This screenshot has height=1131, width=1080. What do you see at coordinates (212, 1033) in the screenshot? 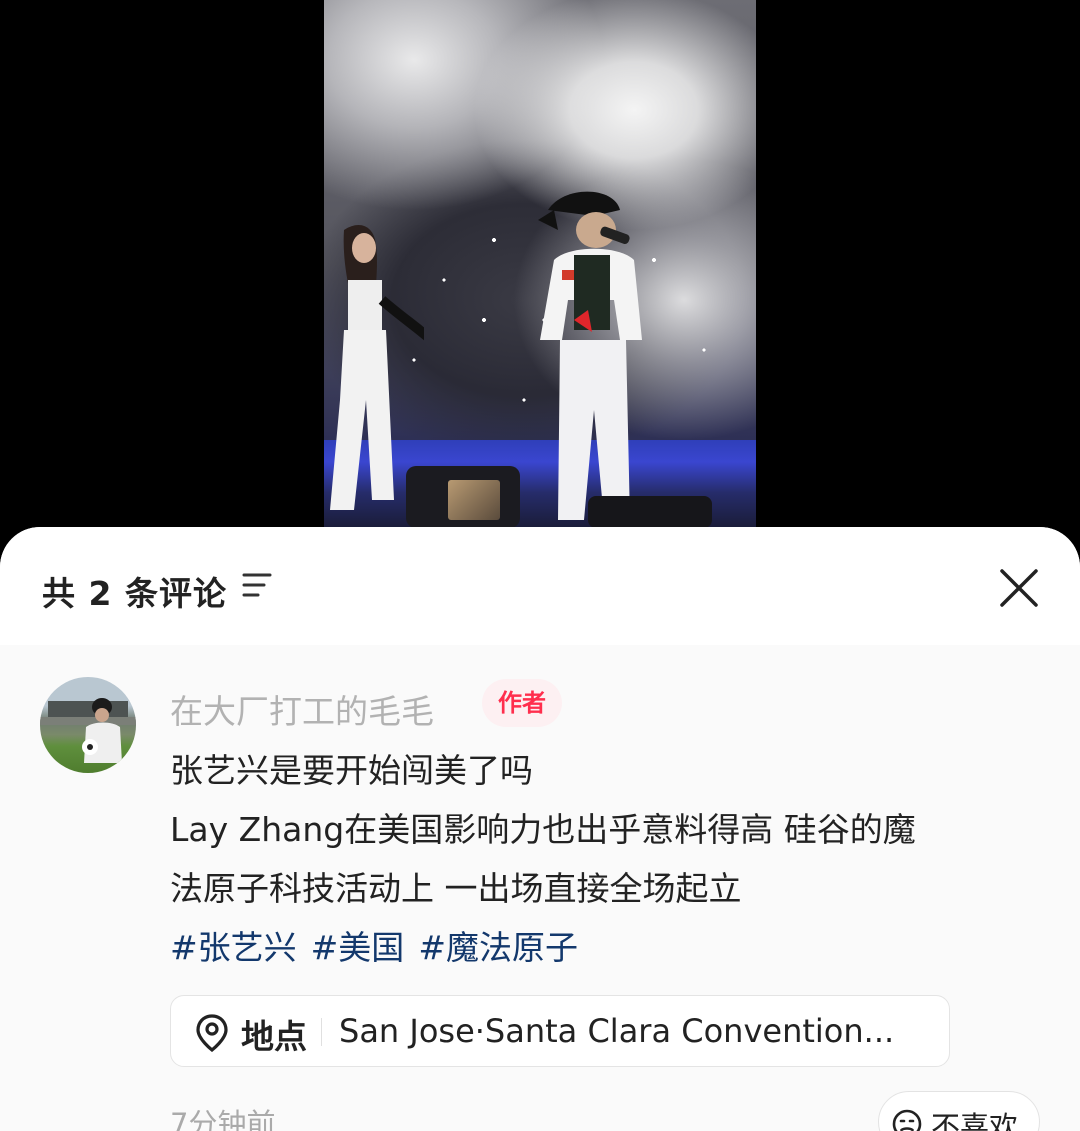
I see `location-pin-icon` at bounding box center [212, 1033].